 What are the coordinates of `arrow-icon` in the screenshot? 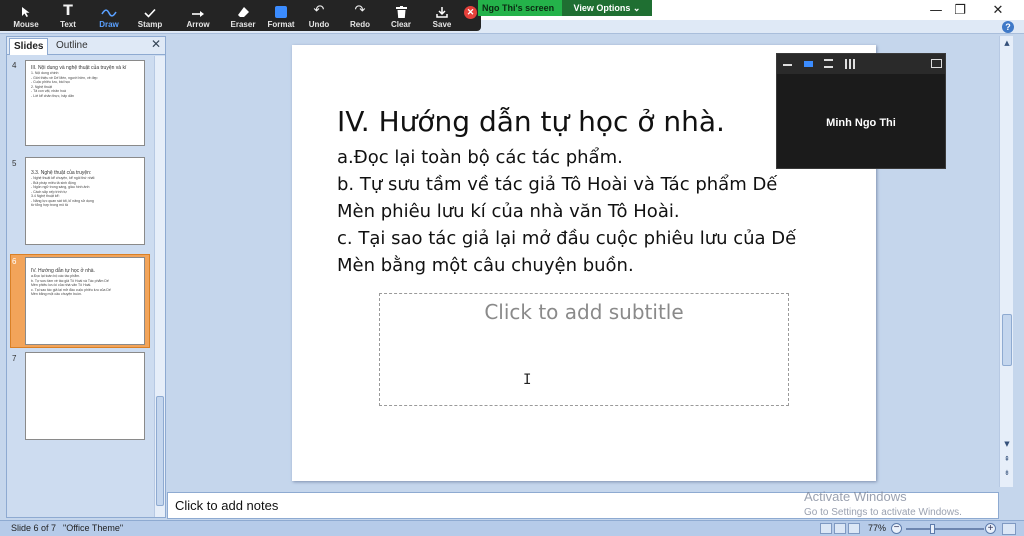 It's located at (198, 9).